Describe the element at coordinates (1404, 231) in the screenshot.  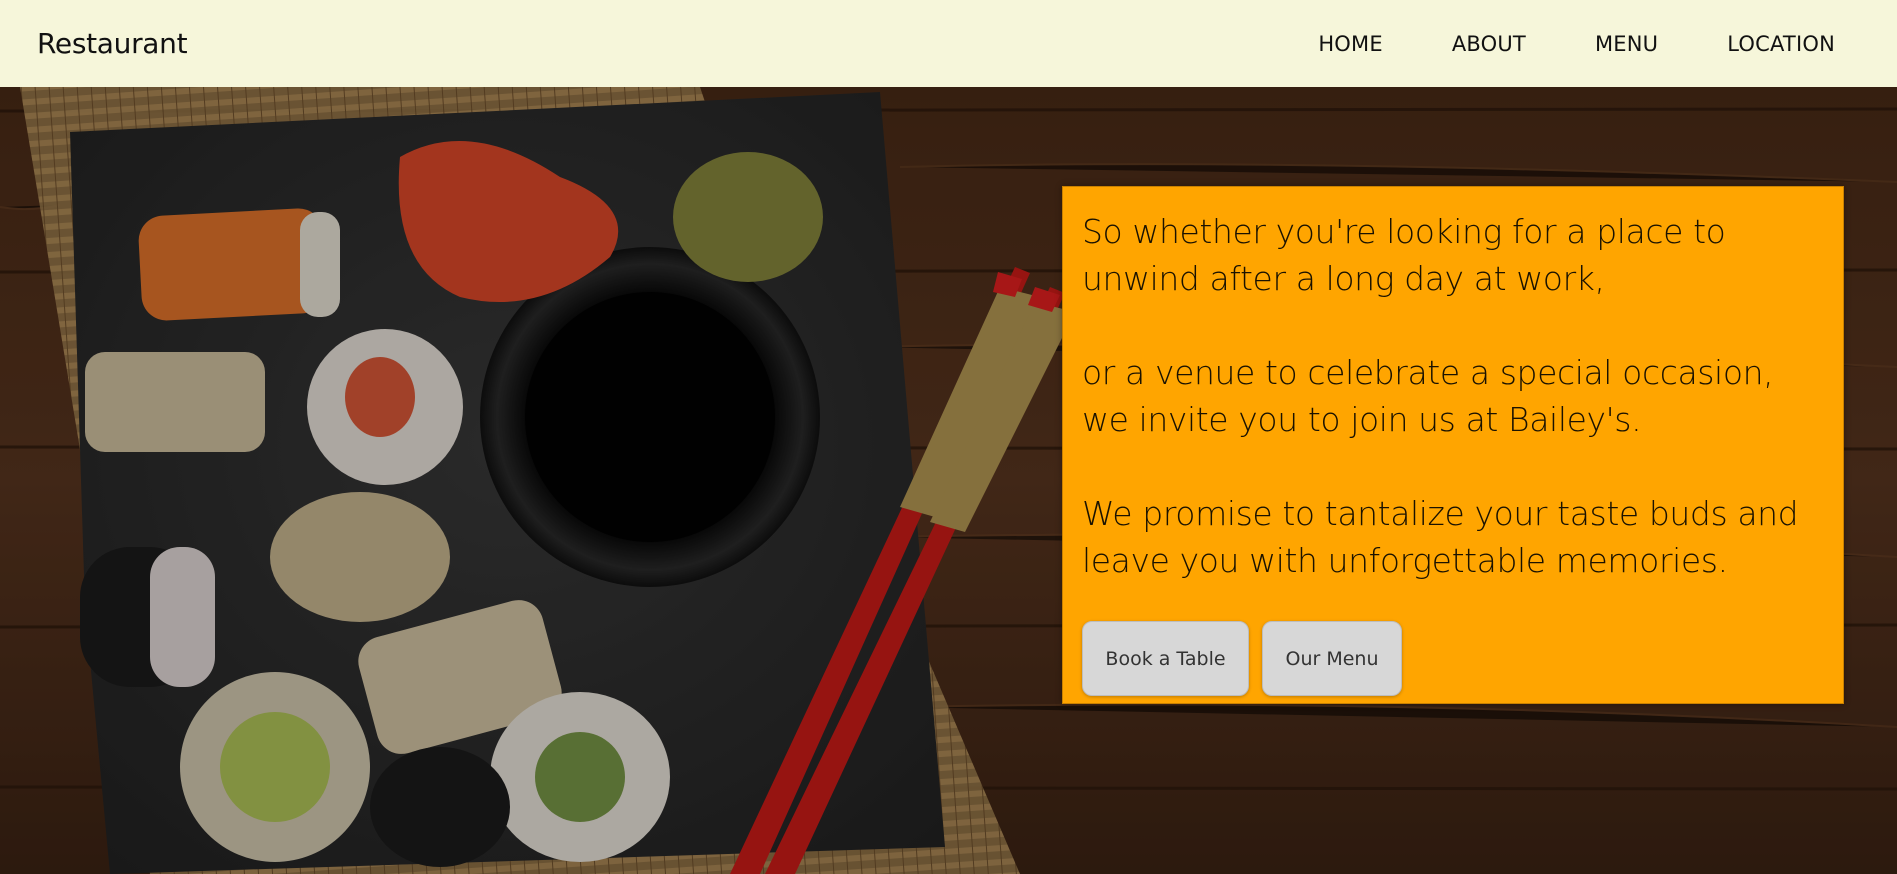
I see `promo-line: So whether you're looking for a place to` at that location.